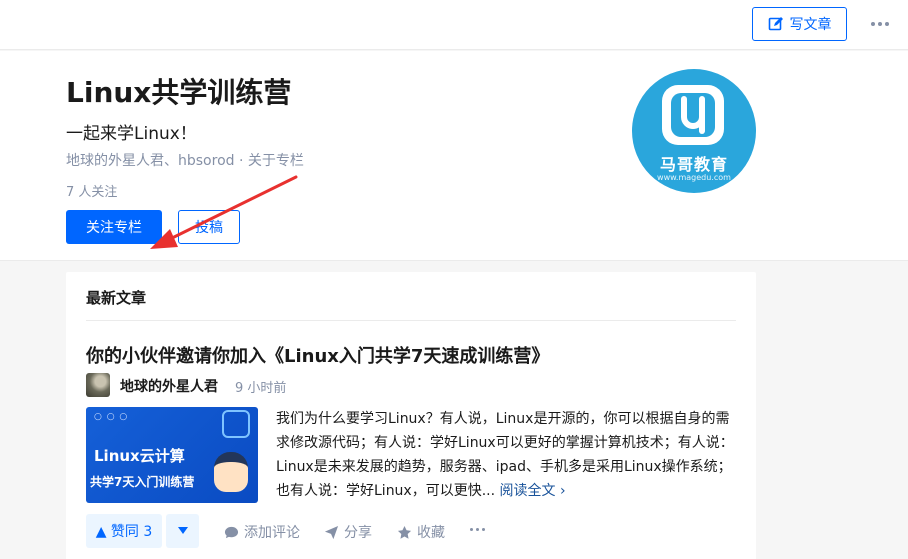 The image size is (908, 559). Describe the element at coordinates (454, 25) in the screenshot. I see `top-bar: 写文章` at that location.